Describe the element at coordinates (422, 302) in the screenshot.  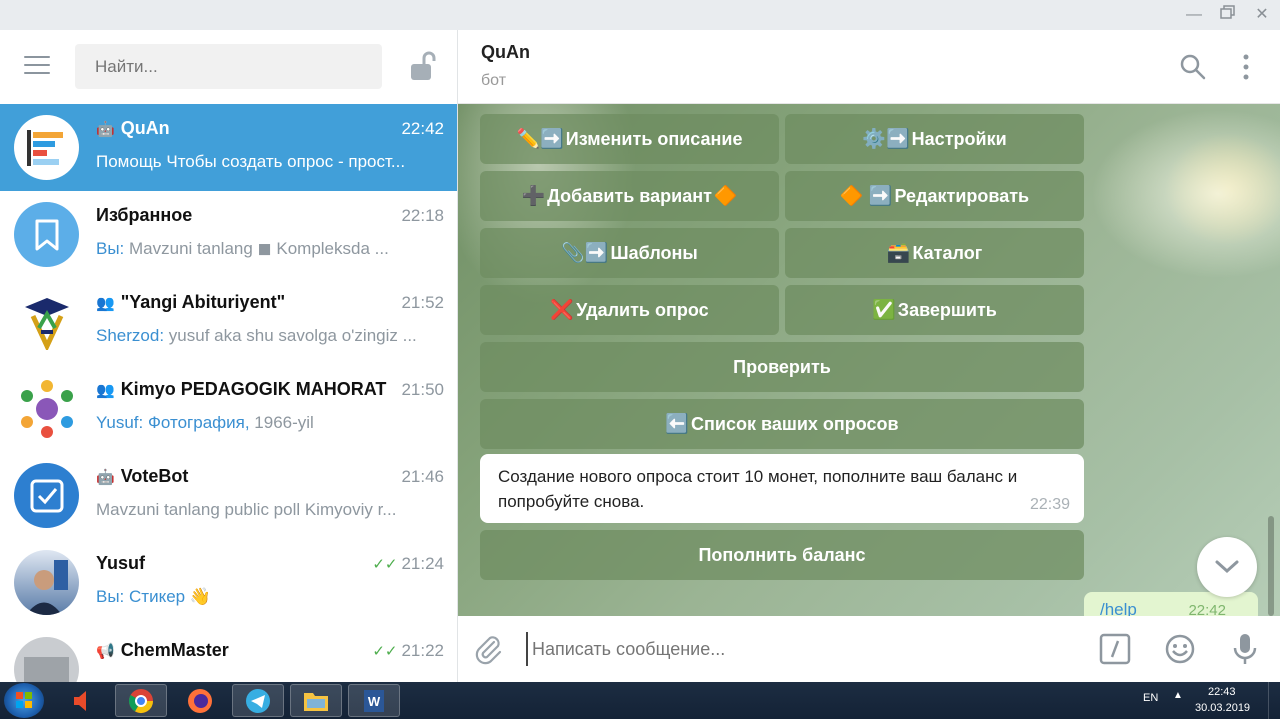
I see `chat-time: 21:52` at that location.